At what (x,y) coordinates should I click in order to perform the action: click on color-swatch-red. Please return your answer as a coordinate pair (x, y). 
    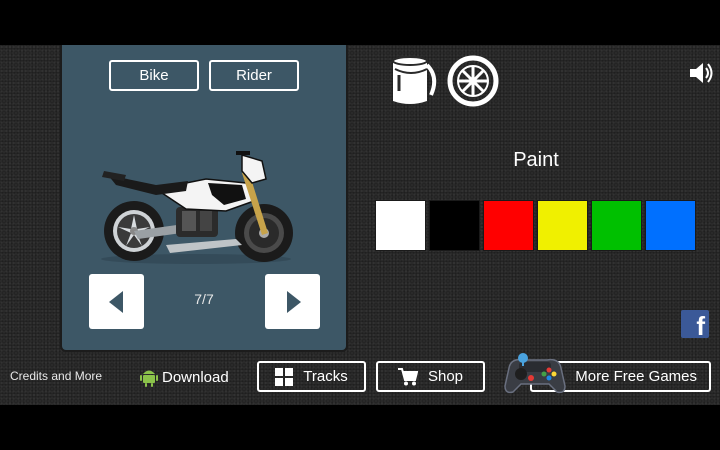
    Looking at the image, I should click on (508, 225).